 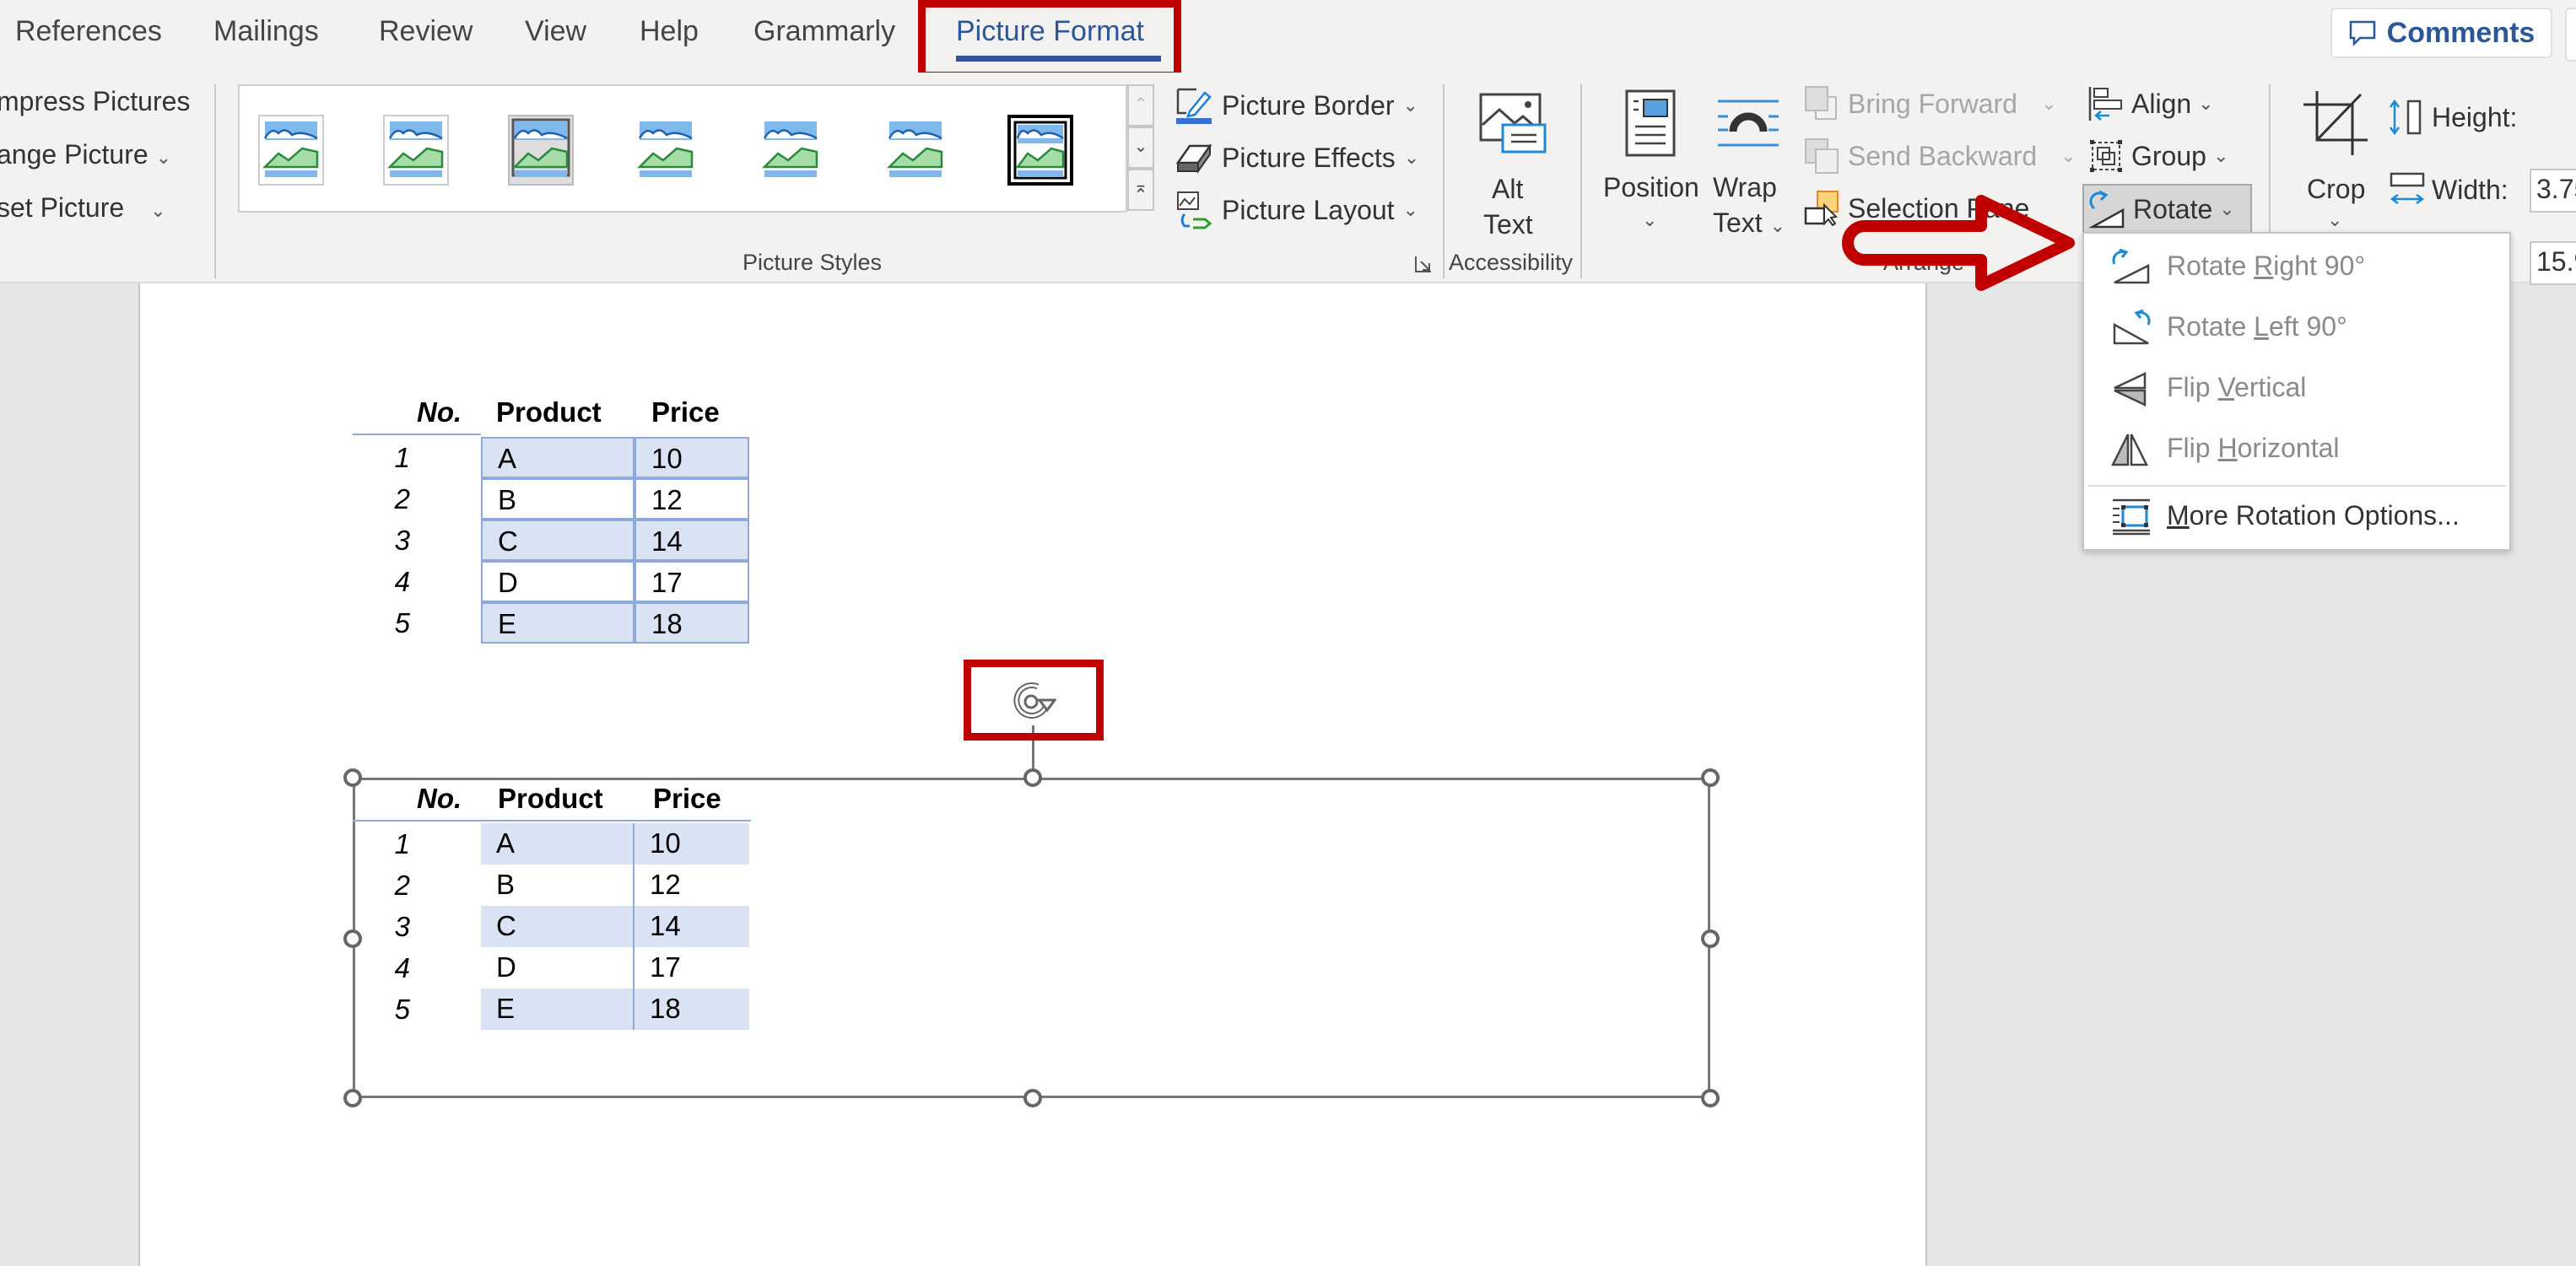 I want to click on crop-button: Crop ⌄, so click(x=2335, y=164).